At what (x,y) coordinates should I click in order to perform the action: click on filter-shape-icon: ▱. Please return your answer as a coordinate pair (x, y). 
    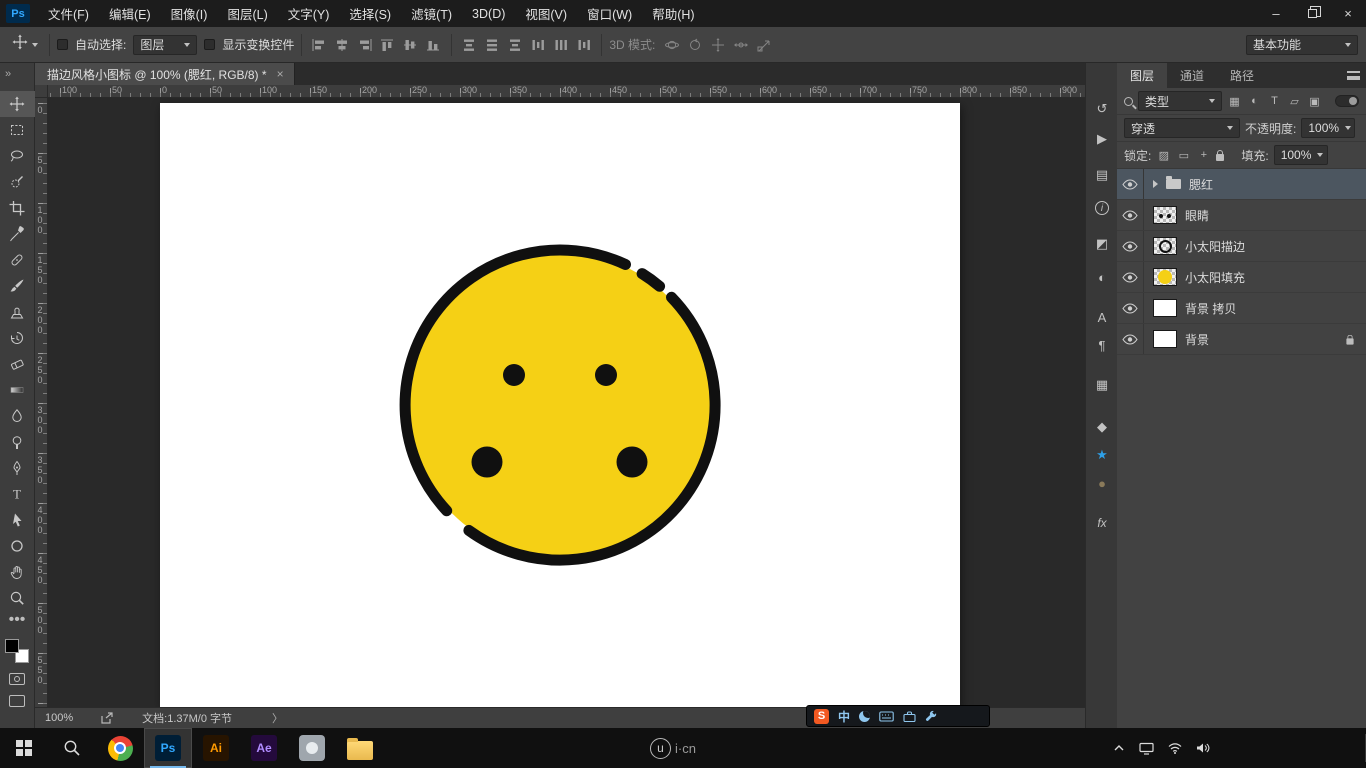
    Looking at the image, I should click on (1294, 101).